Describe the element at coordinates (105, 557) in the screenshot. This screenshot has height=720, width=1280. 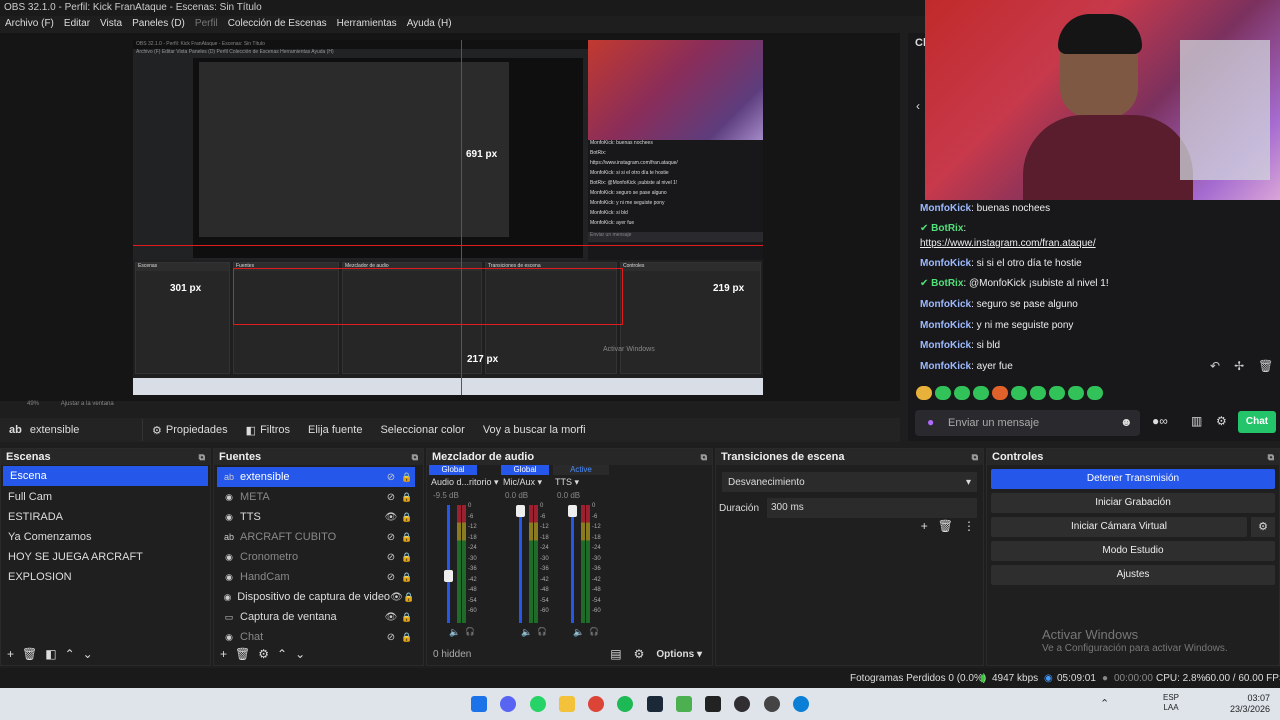
I see `scene-item: HOY SE JUEGA ARCRAFT` at that location.